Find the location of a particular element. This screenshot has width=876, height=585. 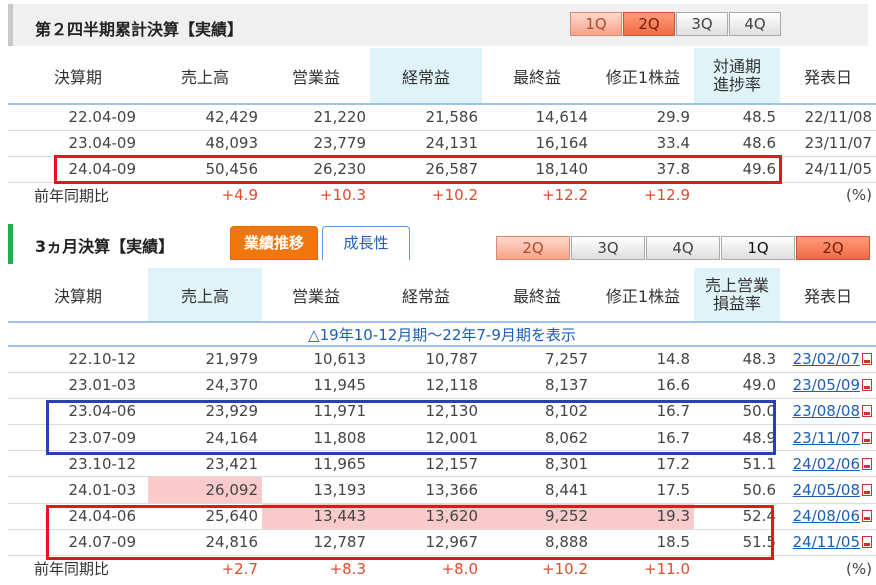

header-release-date: 発表日 is located at coordinates (828, 76).